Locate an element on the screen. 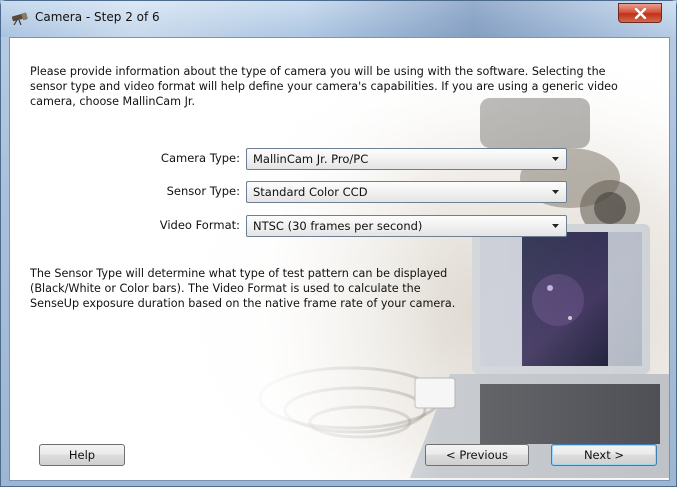 Image resolution: width=677 pixels, height=487 pixels. sensor-type-dropdown: Standard Color CCD is located at coordinates (406, 192).